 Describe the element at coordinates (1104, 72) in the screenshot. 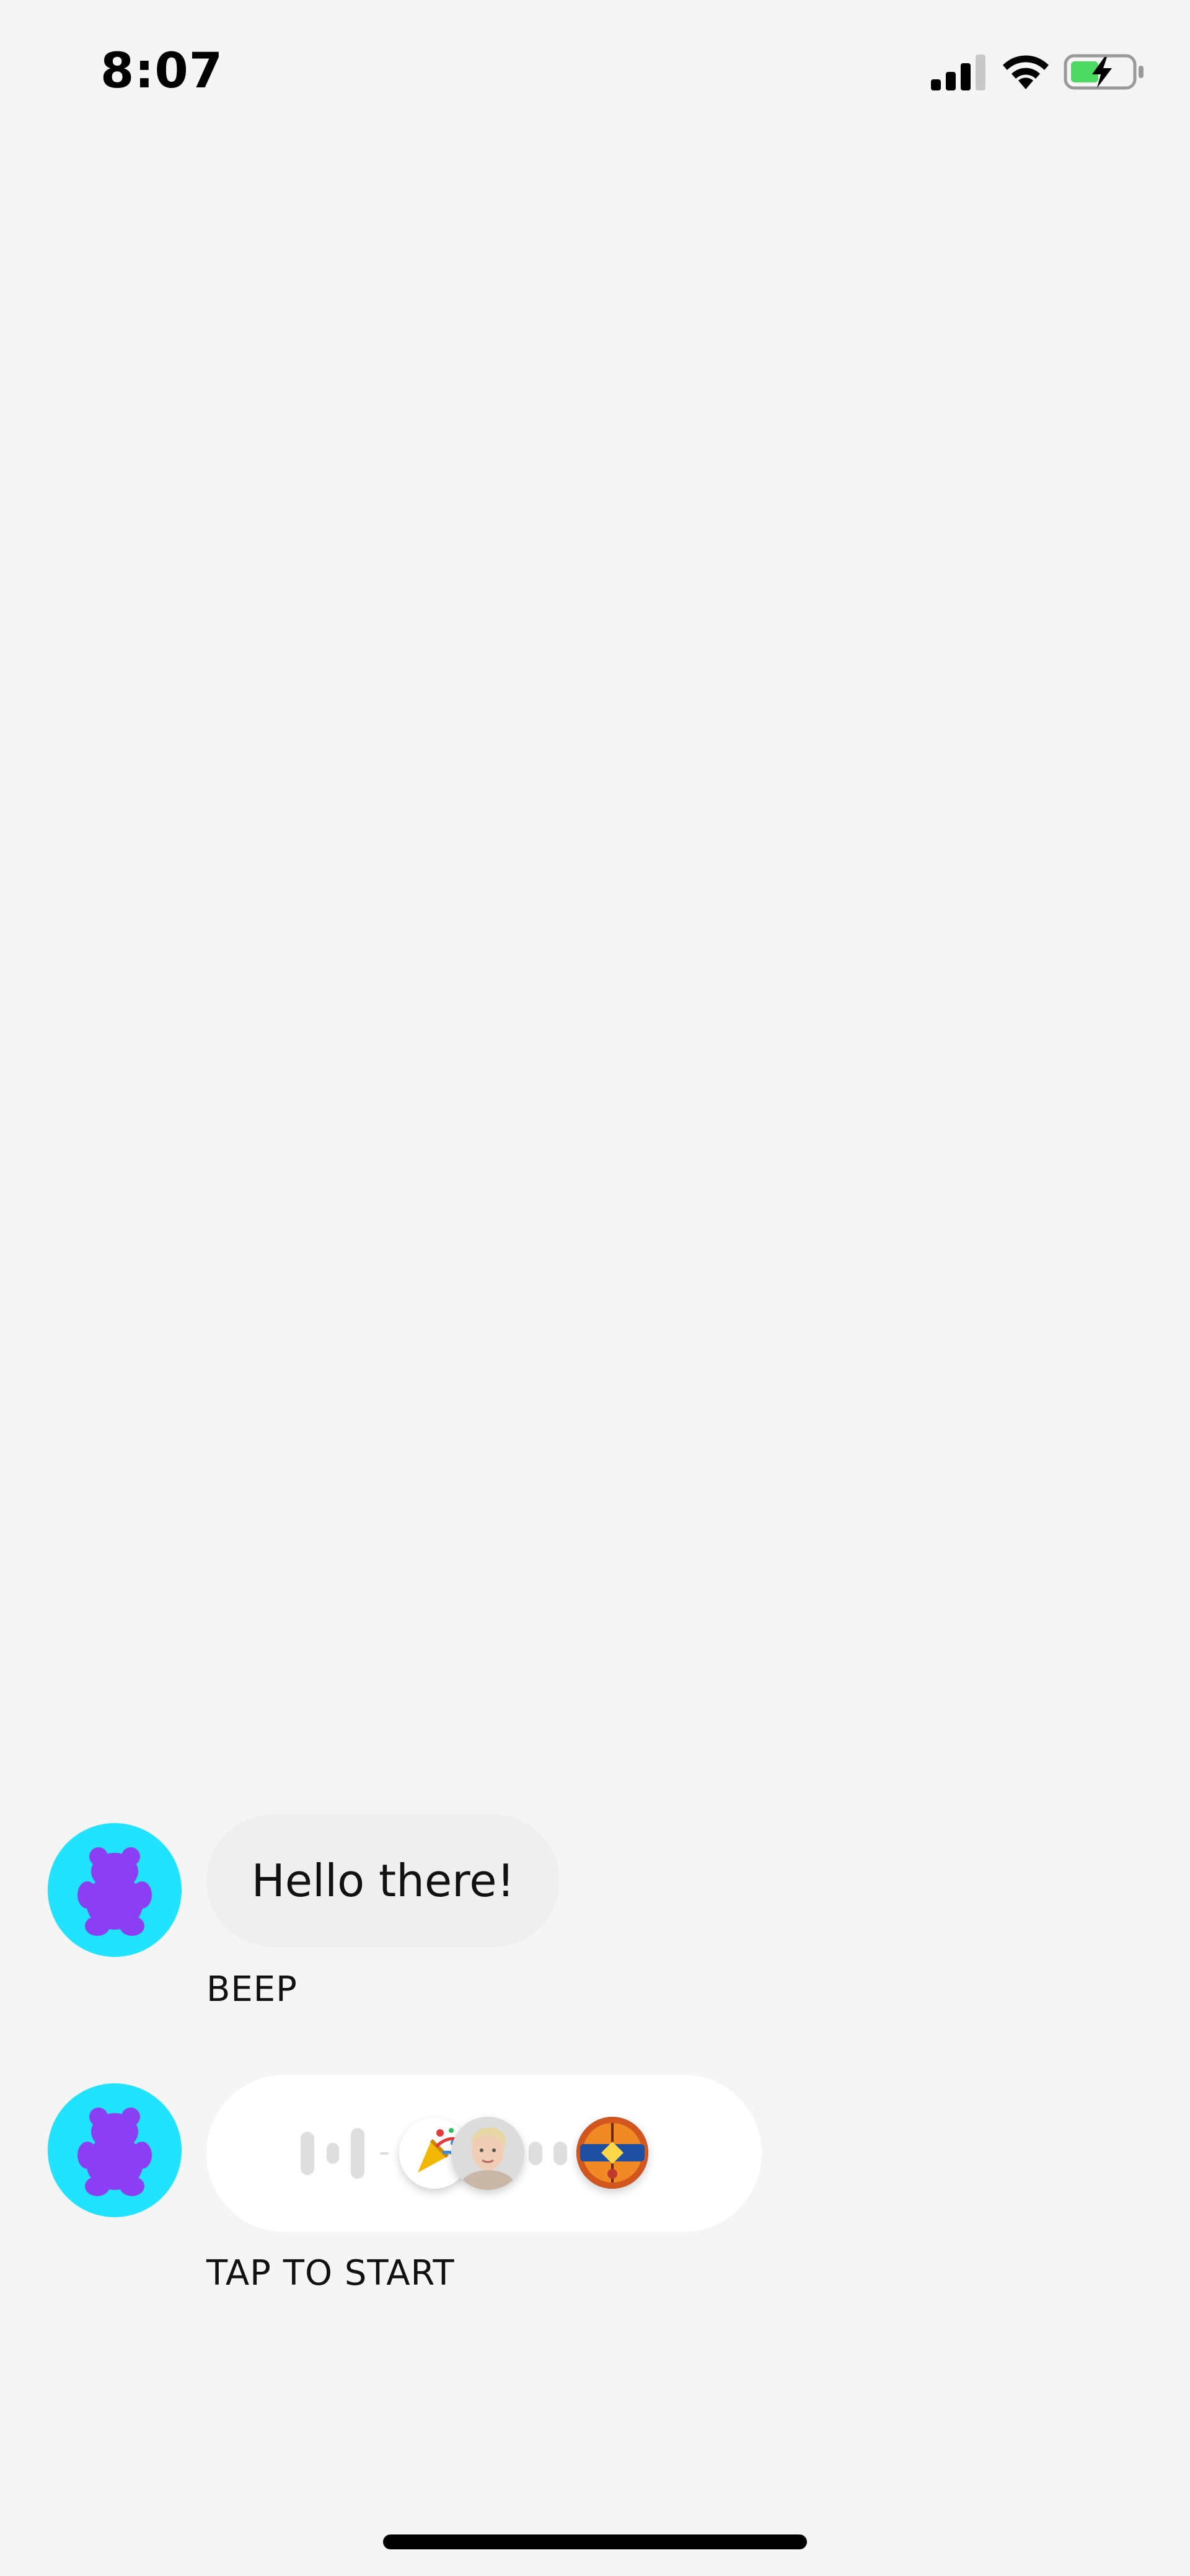

I see `battery-charging-icon` at that location.